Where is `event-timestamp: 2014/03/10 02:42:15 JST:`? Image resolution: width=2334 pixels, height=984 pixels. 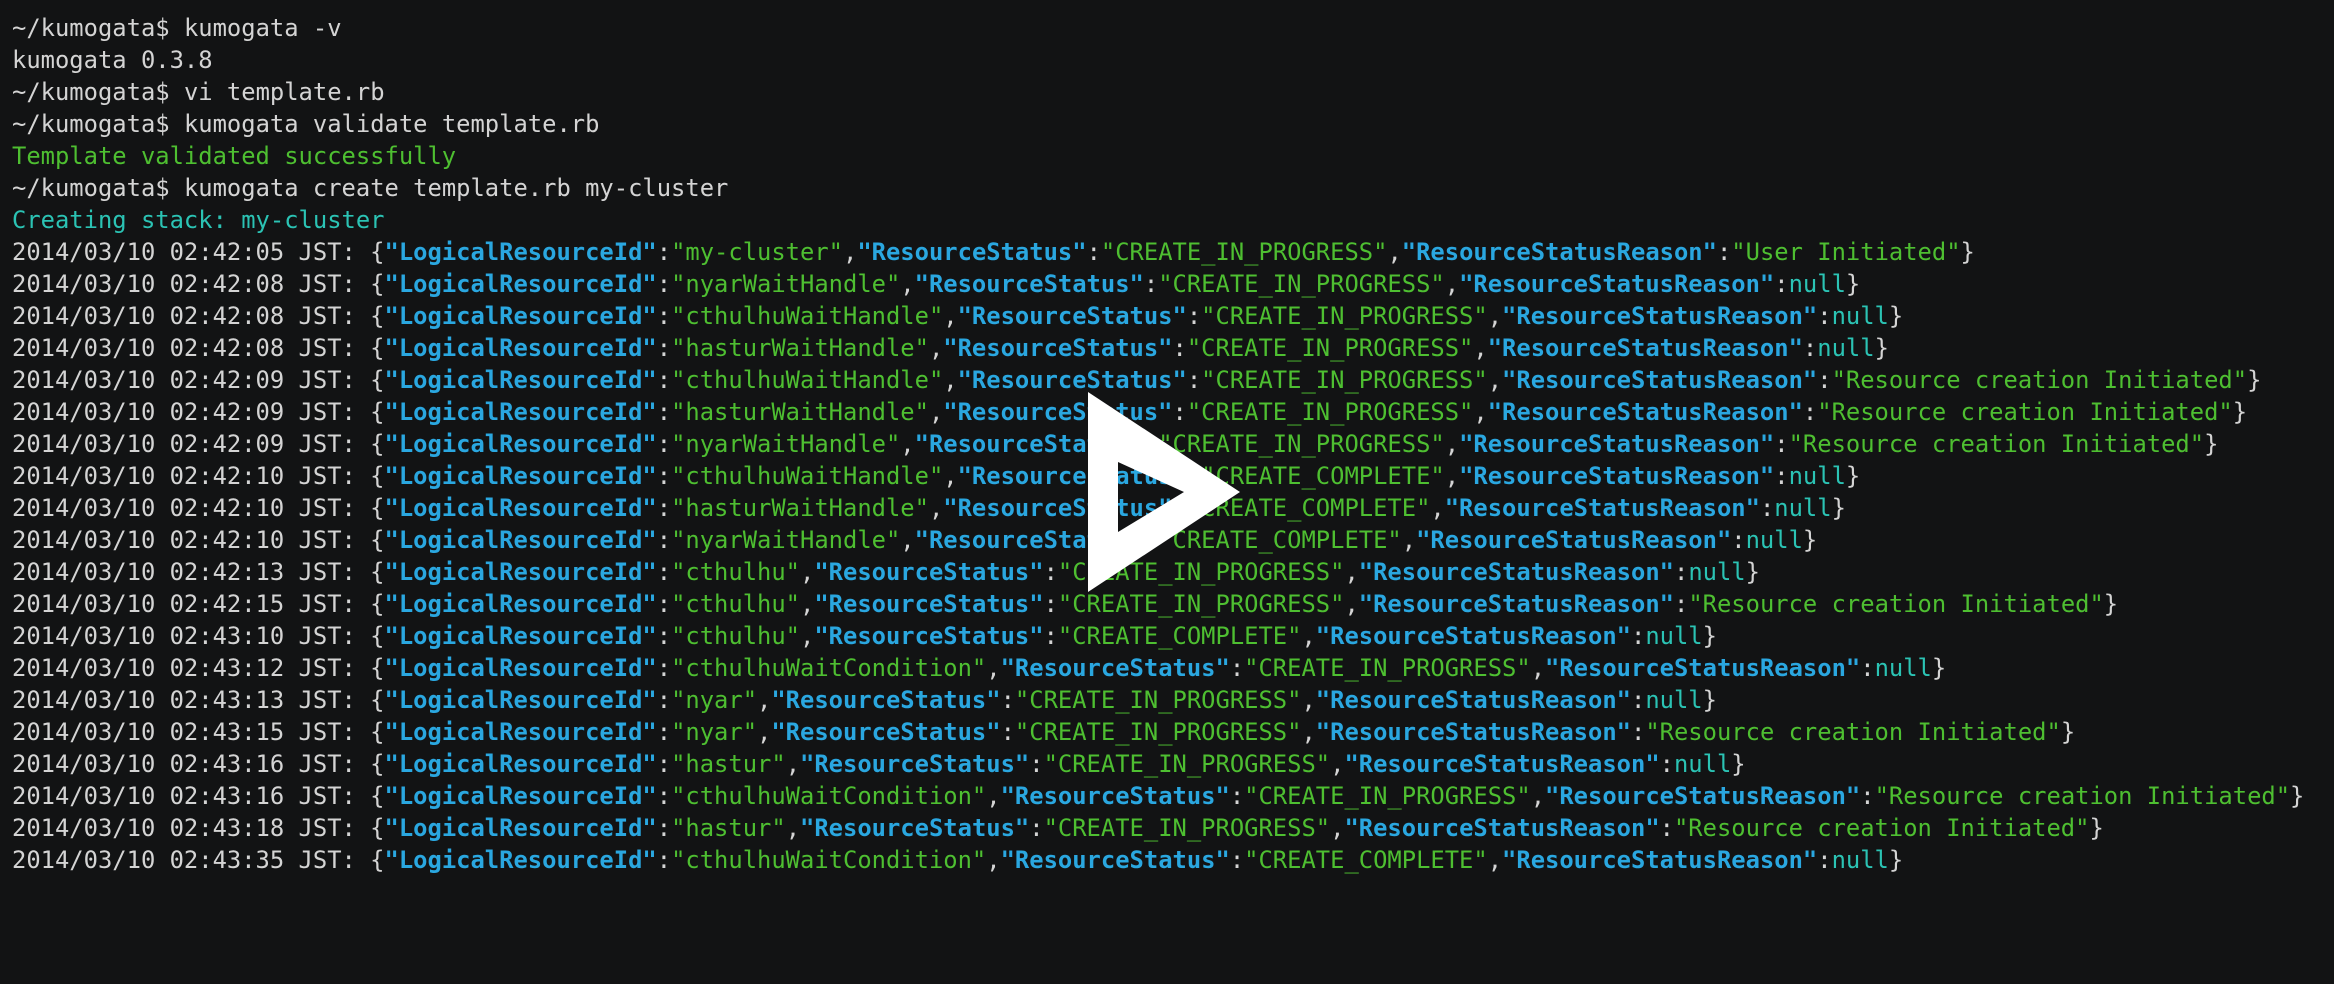 event-timestamp: 2014/03/10 02:42:15 JST: is located at coordinates (184, 604).